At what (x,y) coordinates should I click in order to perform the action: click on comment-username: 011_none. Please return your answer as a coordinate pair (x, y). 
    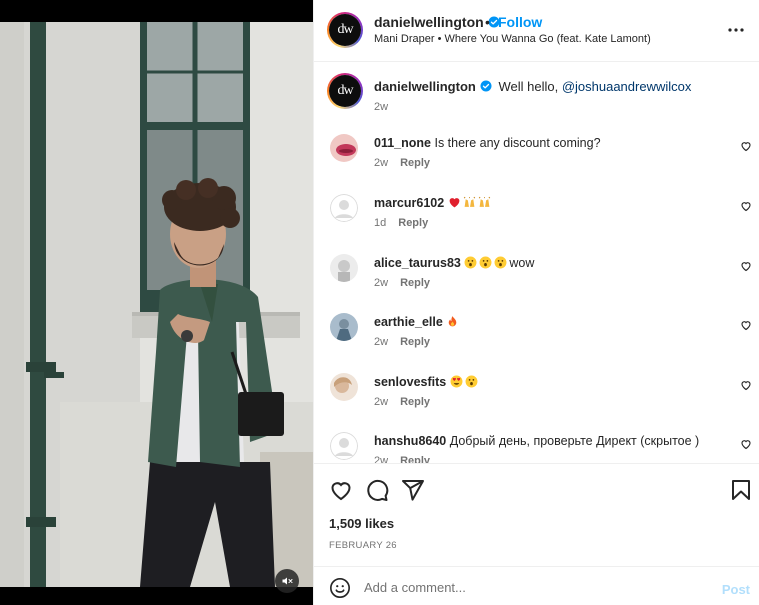
    Looking at the image, I should click on (402, 143).